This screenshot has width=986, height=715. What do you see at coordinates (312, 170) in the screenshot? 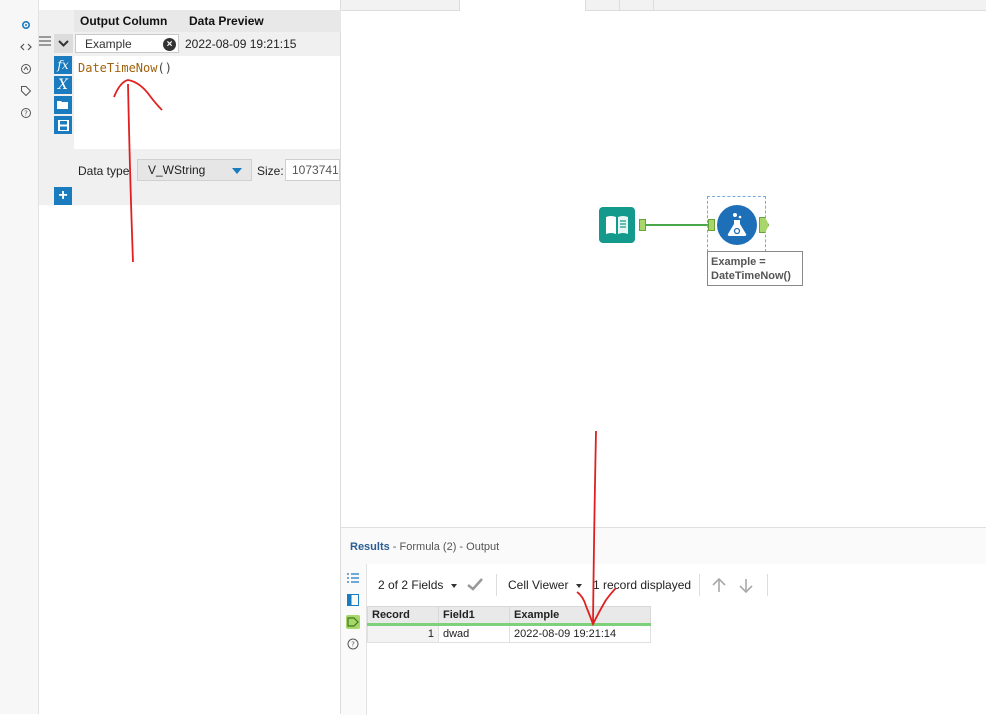
I see `size-input: 1073741823` at bounding box center [312, 170].